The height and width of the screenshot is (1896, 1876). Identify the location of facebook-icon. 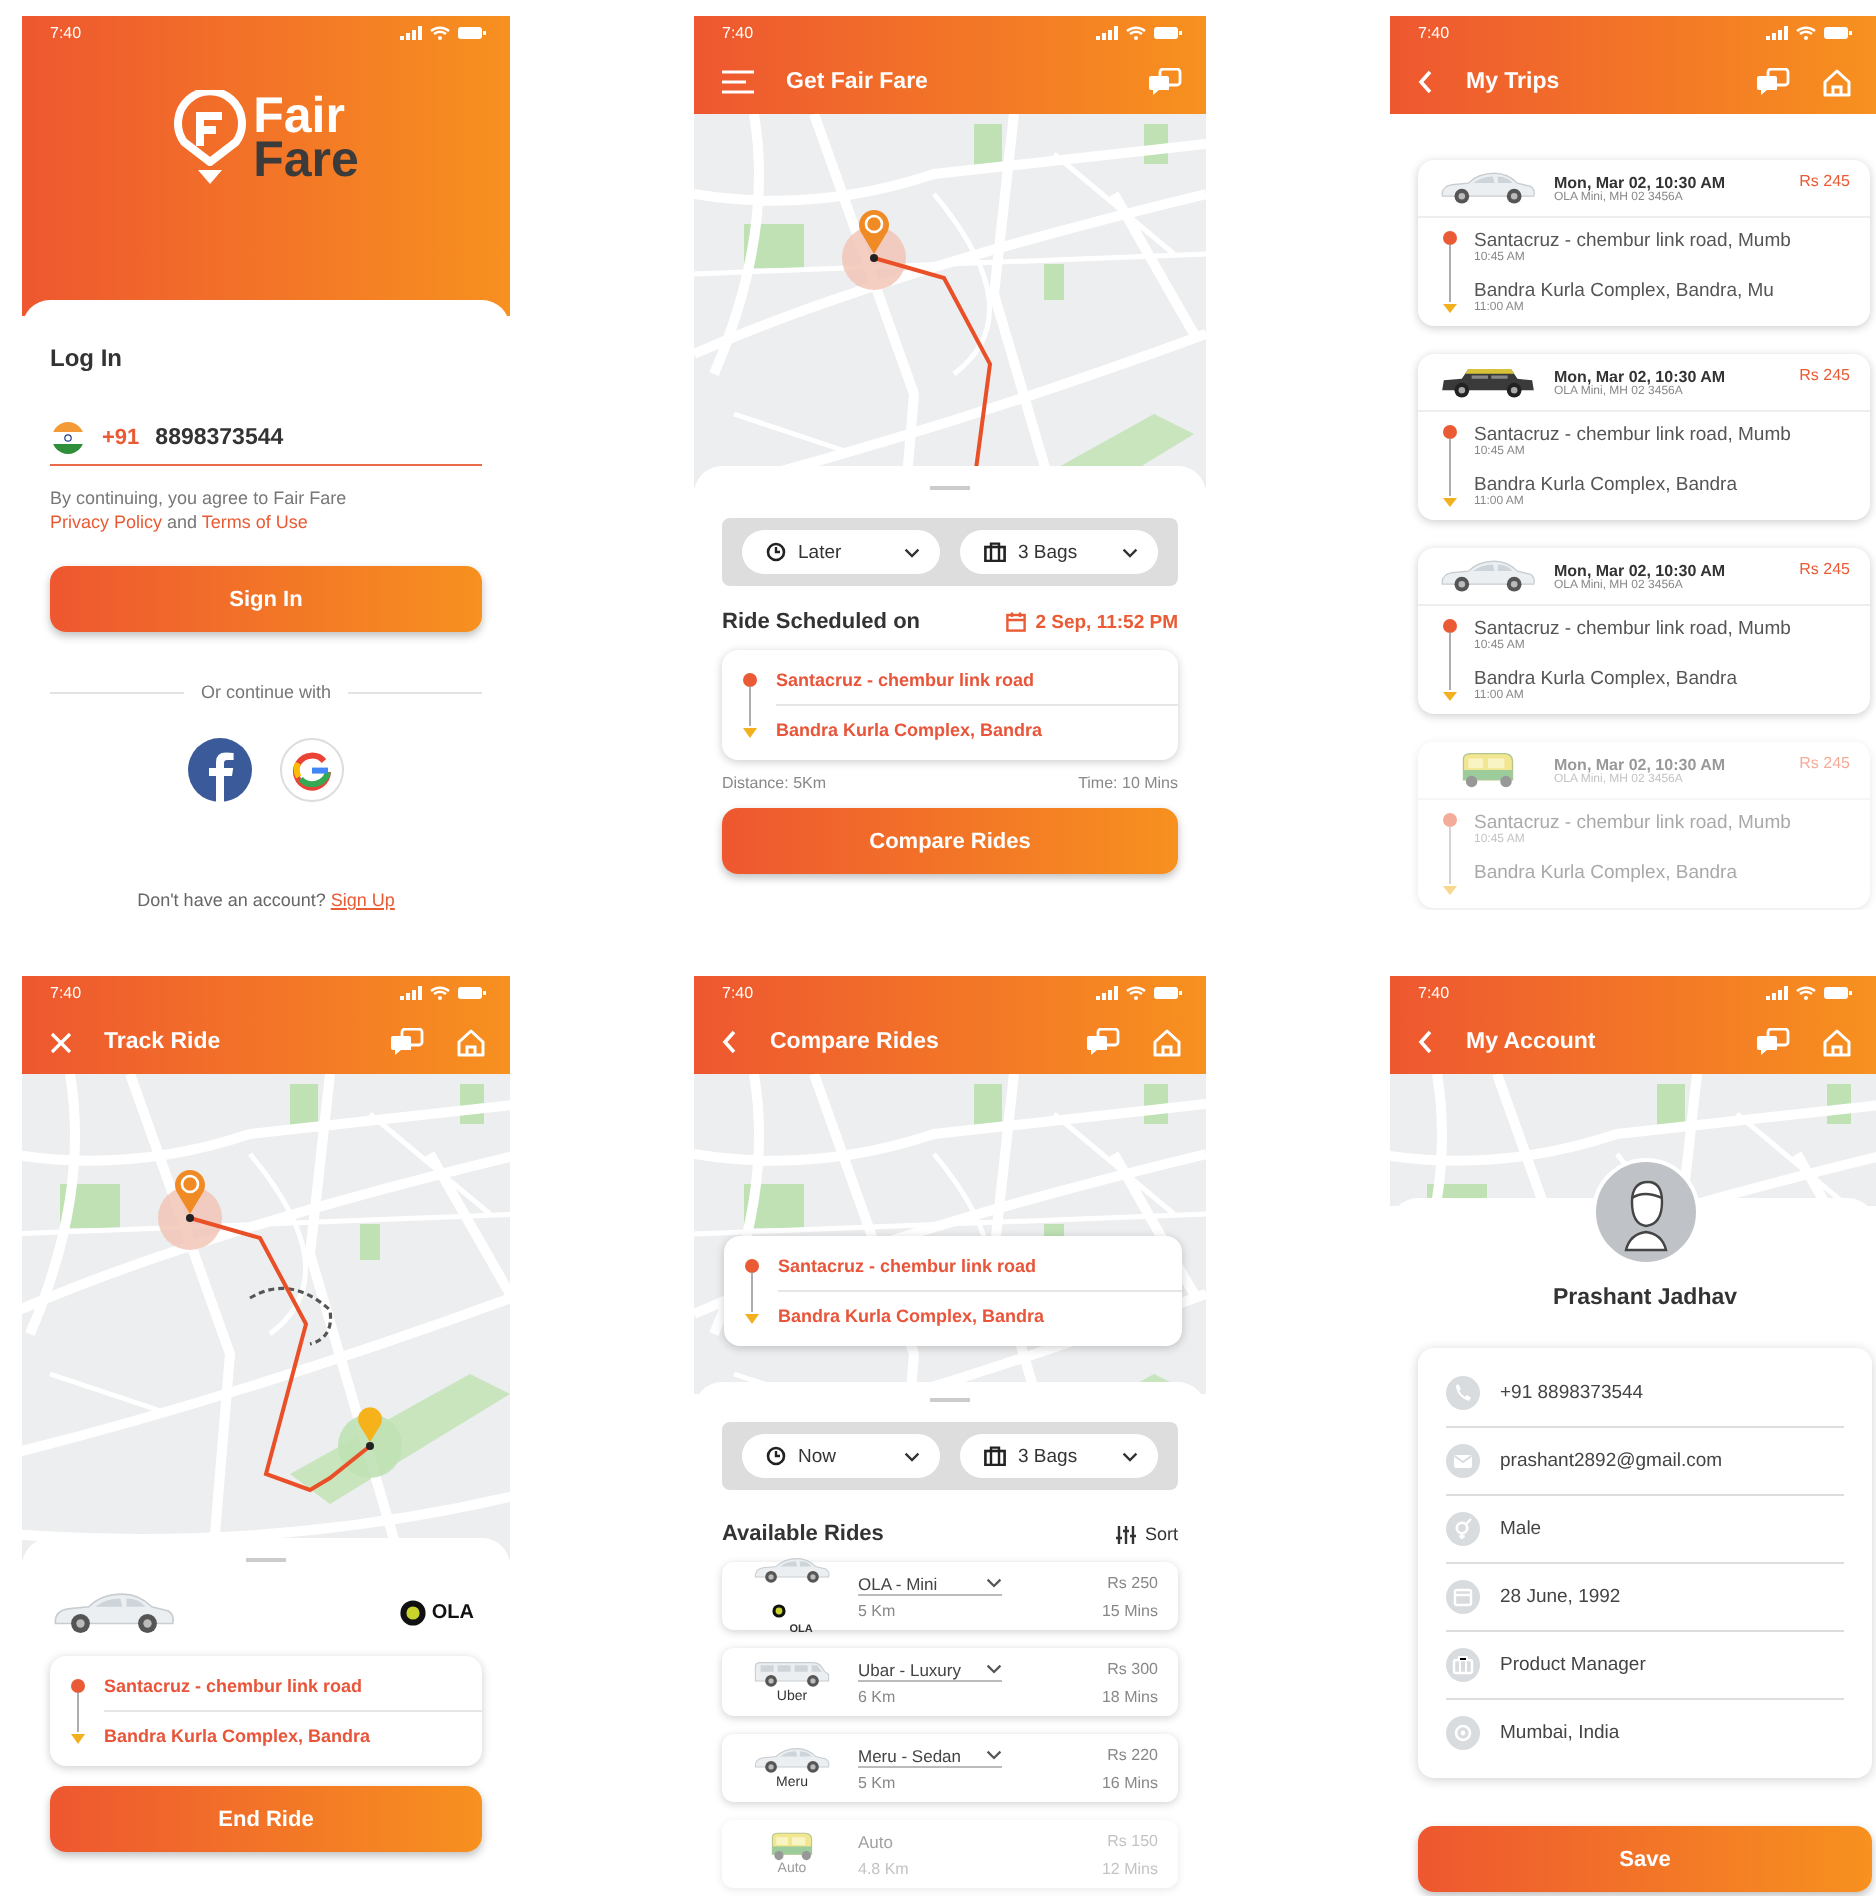
(220, 770).